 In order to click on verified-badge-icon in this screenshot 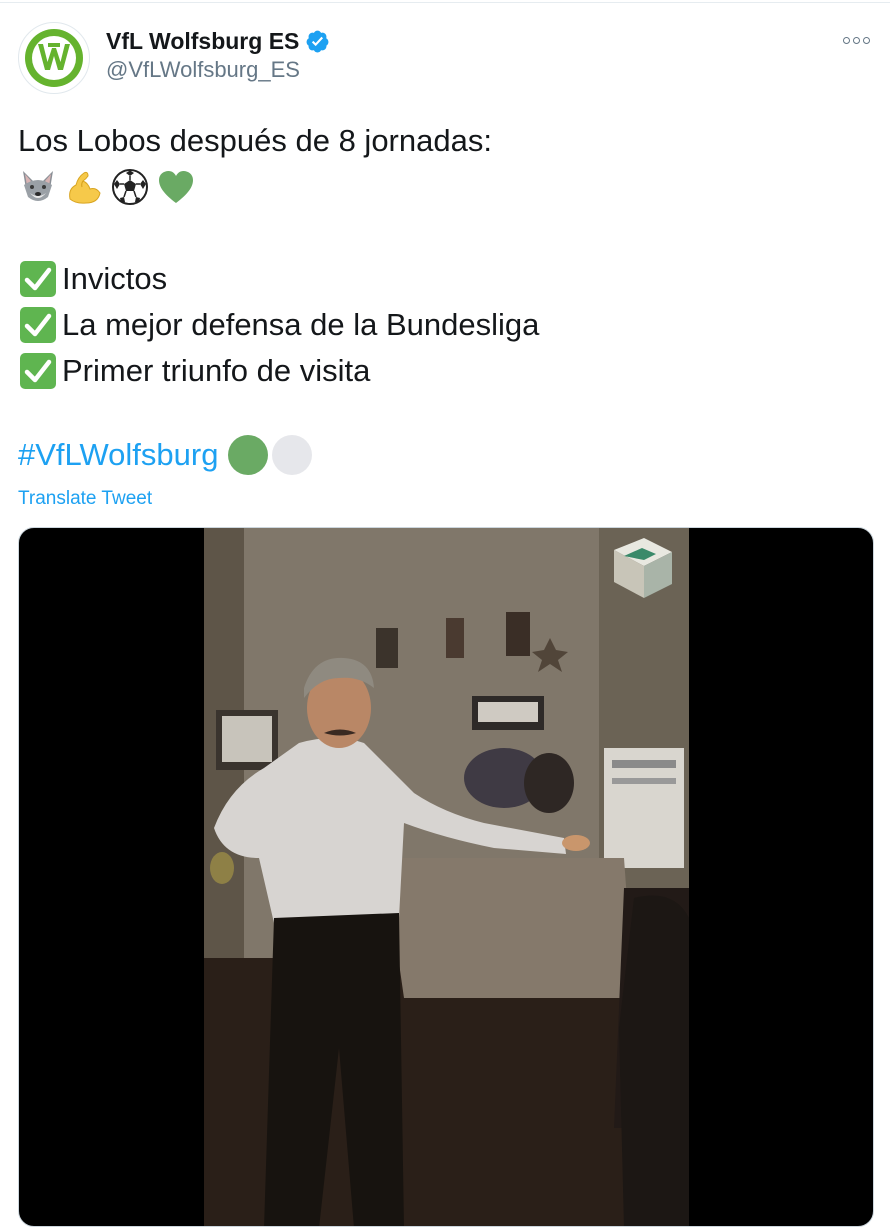, I will do `click(317, 41)`.